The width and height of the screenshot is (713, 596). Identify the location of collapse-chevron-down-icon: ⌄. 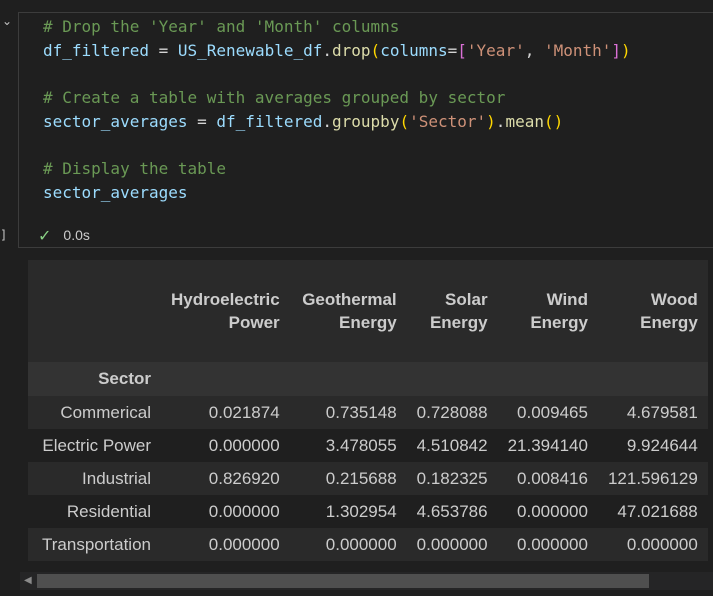
(9, 21).